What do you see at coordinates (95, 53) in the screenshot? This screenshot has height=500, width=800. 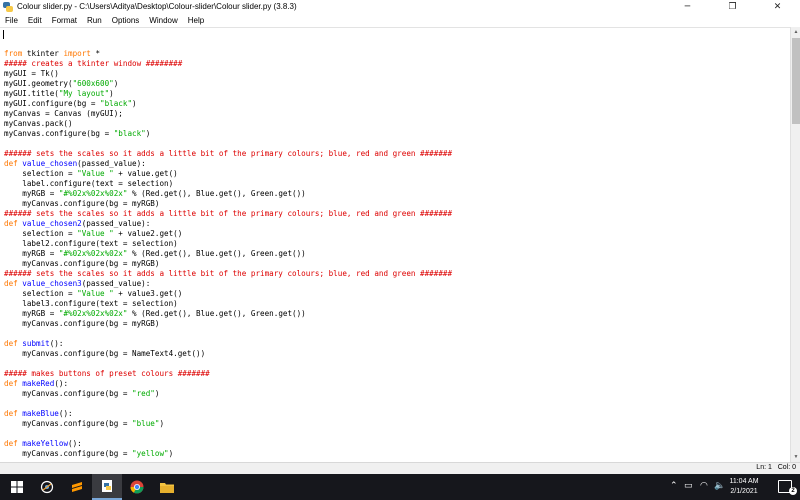 I see `code-token: *` at bounding box center [95, 53].